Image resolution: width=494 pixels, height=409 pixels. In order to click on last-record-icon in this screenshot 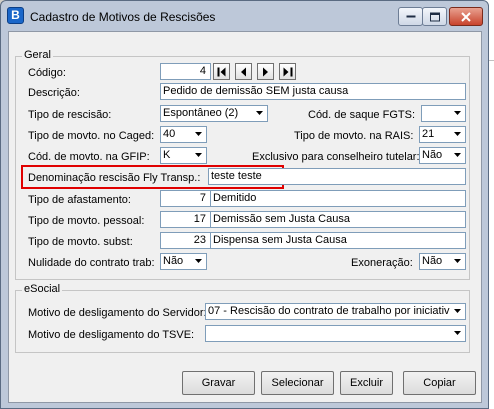, I will do `click(287, 71)`.